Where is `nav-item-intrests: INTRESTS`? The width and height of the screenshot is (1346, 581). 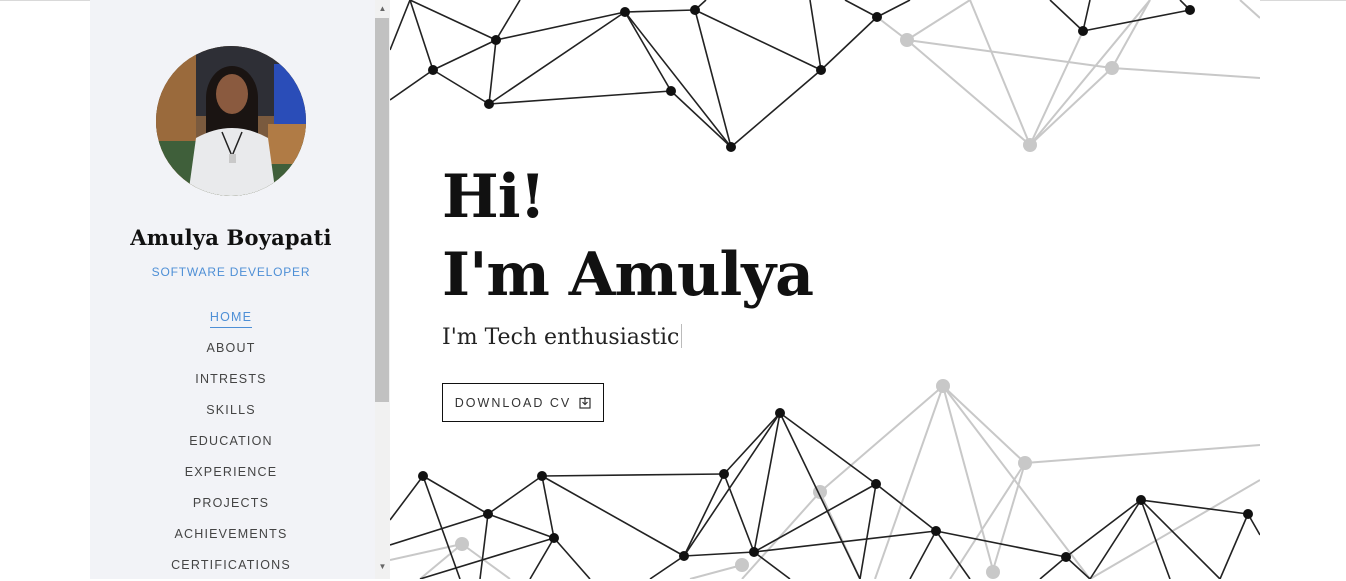 nav-item-intrests: INTRESTS is located at coordinates (231, 379).